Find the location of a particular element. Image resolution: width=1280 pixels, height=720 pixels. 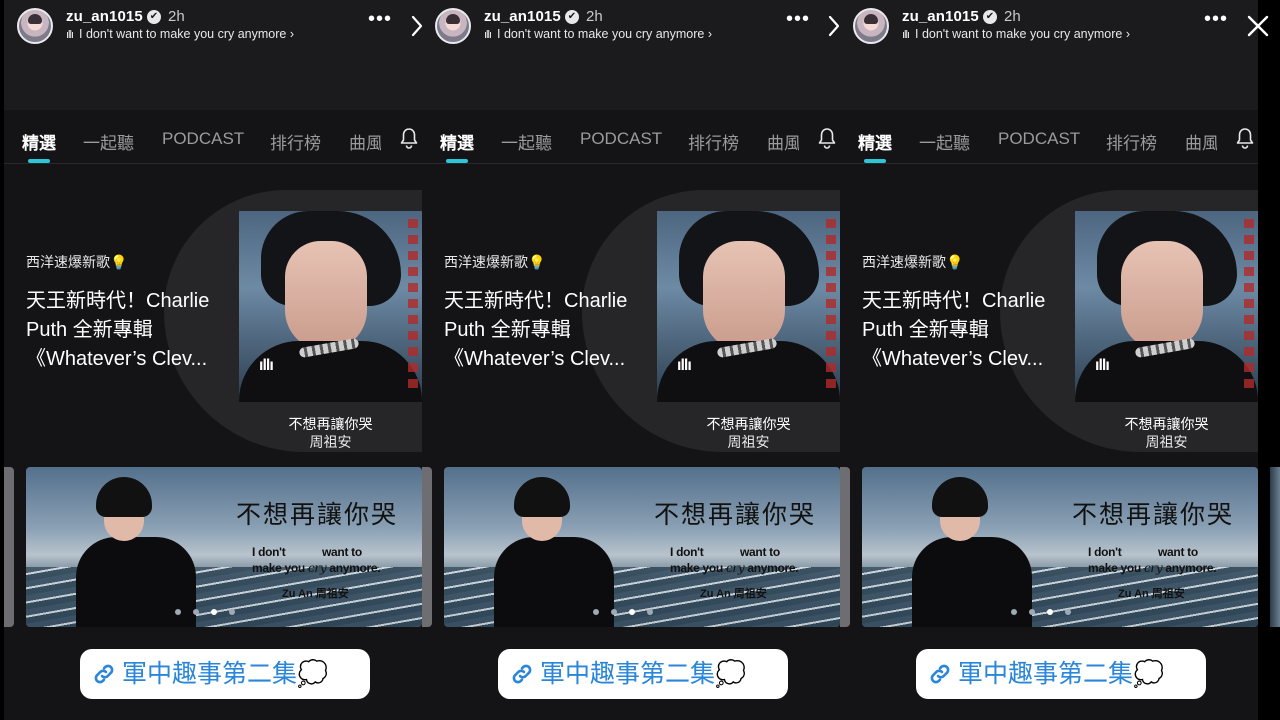

link-sticker-label: 軍中趣事第二集💭 is located at coordinates (1061, 674).